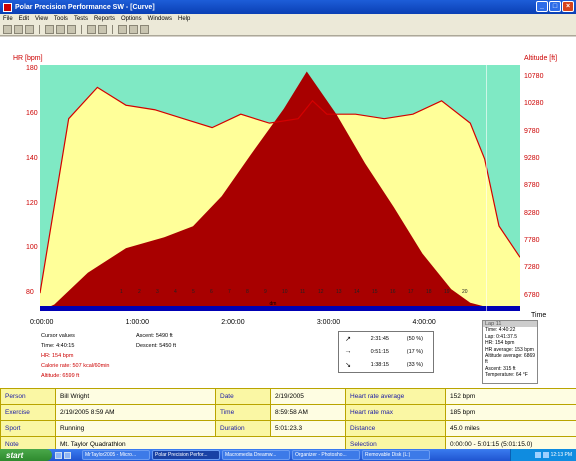 The image size is (576, 461). What do you see at coordinates (75, 366) in the screenshot?
I see `cursor-calorie: Calorie rate: 507 kcal/60min` at bounding box center [75, 366].